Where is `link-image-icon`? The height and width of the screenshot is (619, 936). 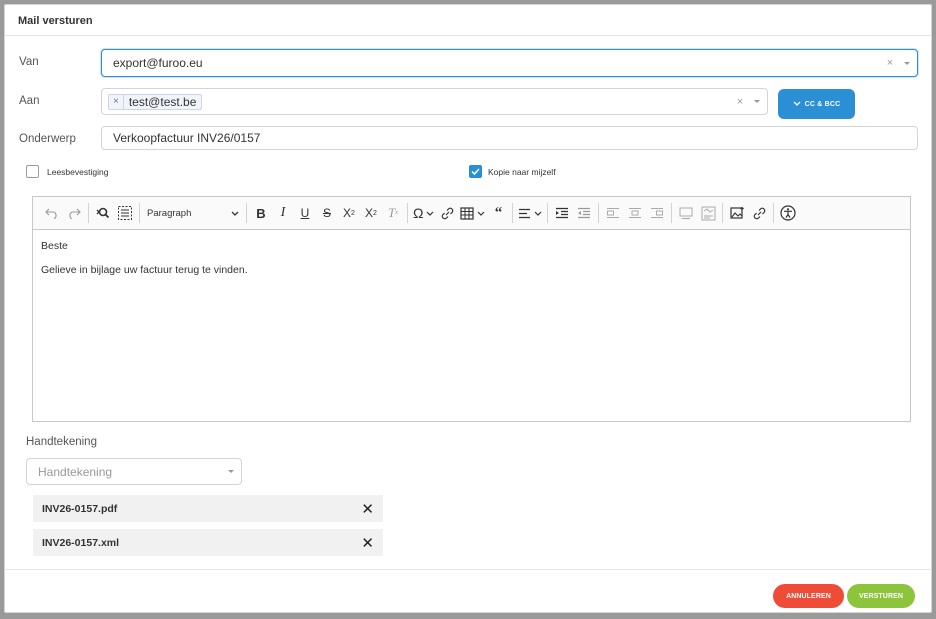 link-image-icon is located at coordinates (759, 213).